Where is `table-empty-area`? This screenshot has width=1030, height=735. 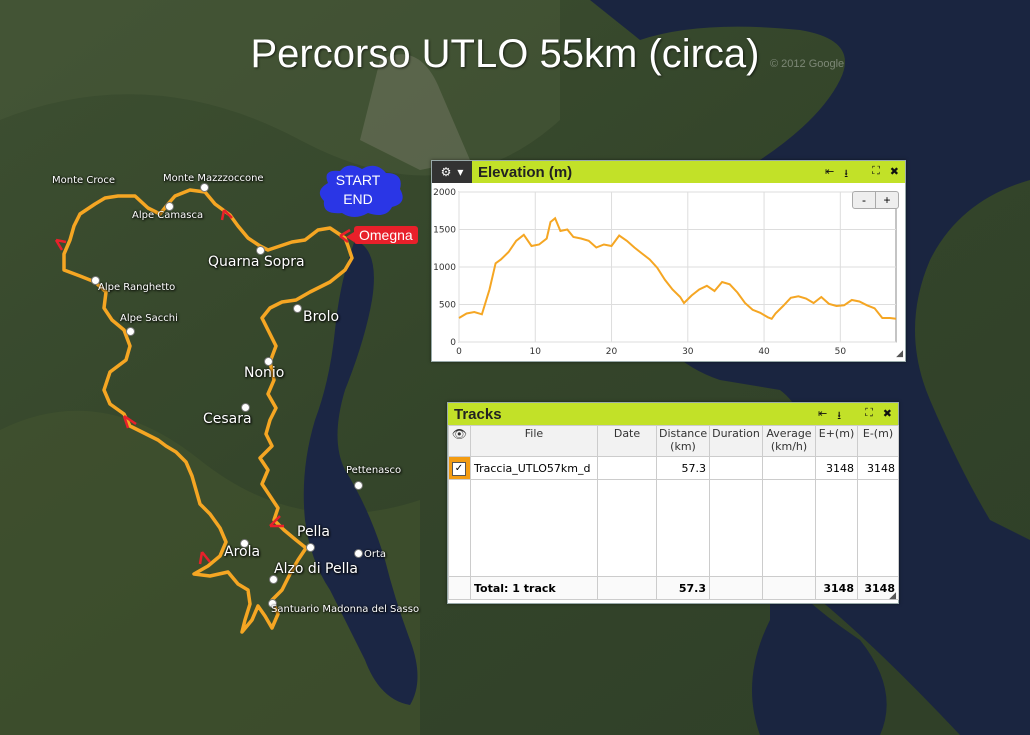
table-empty-area is located at coordinates (673, 528).